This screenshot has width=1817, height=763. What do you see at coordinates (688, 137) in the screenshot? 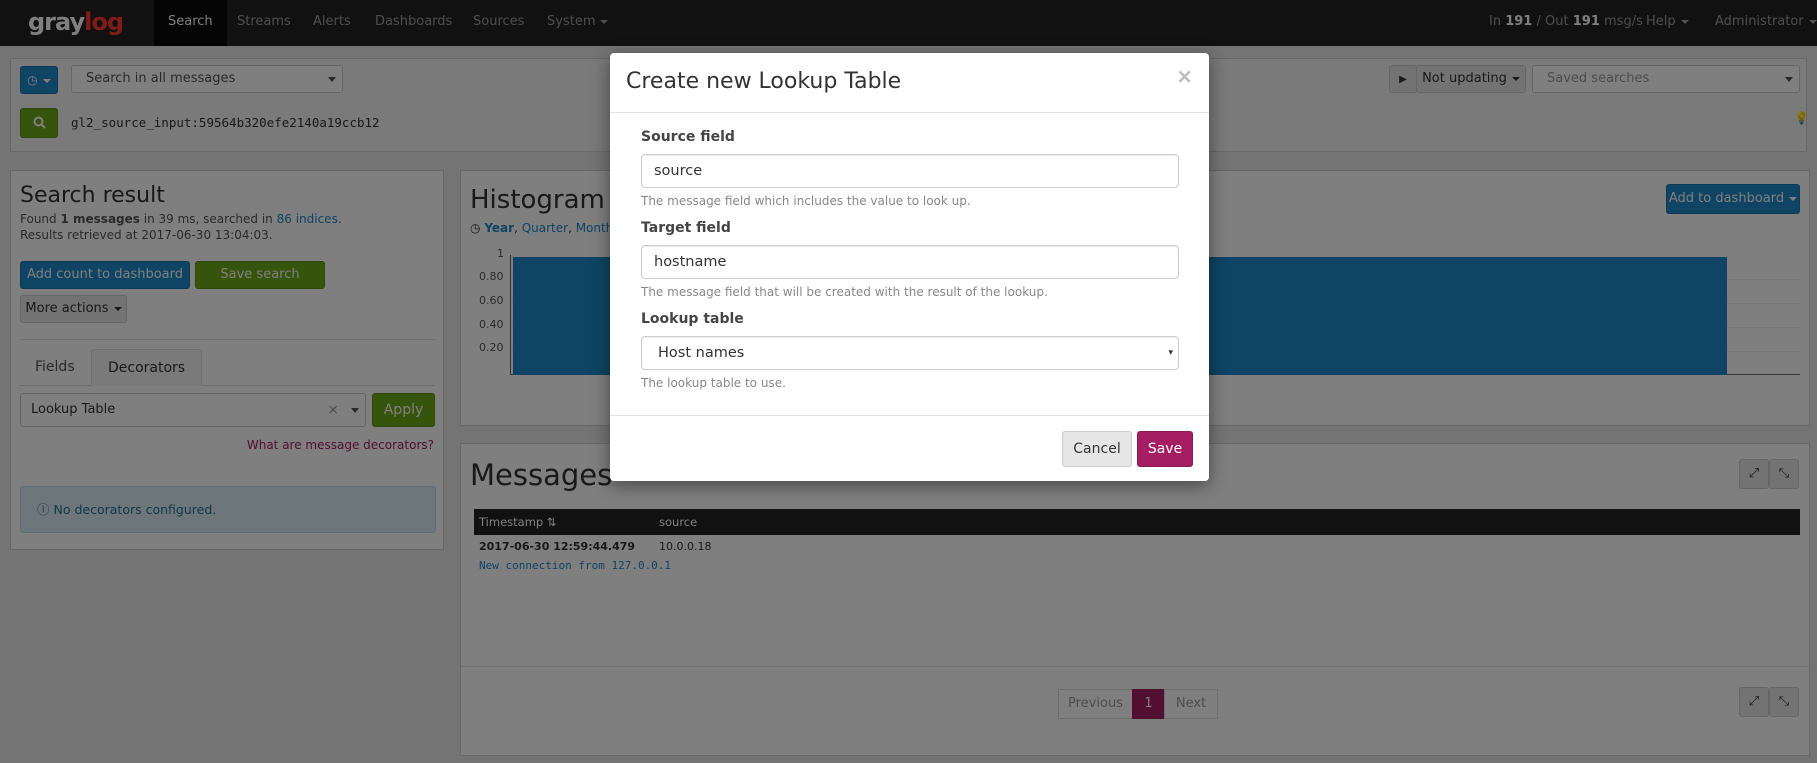
I see `source-field-label: Source field` at bounding box center [688, 137].